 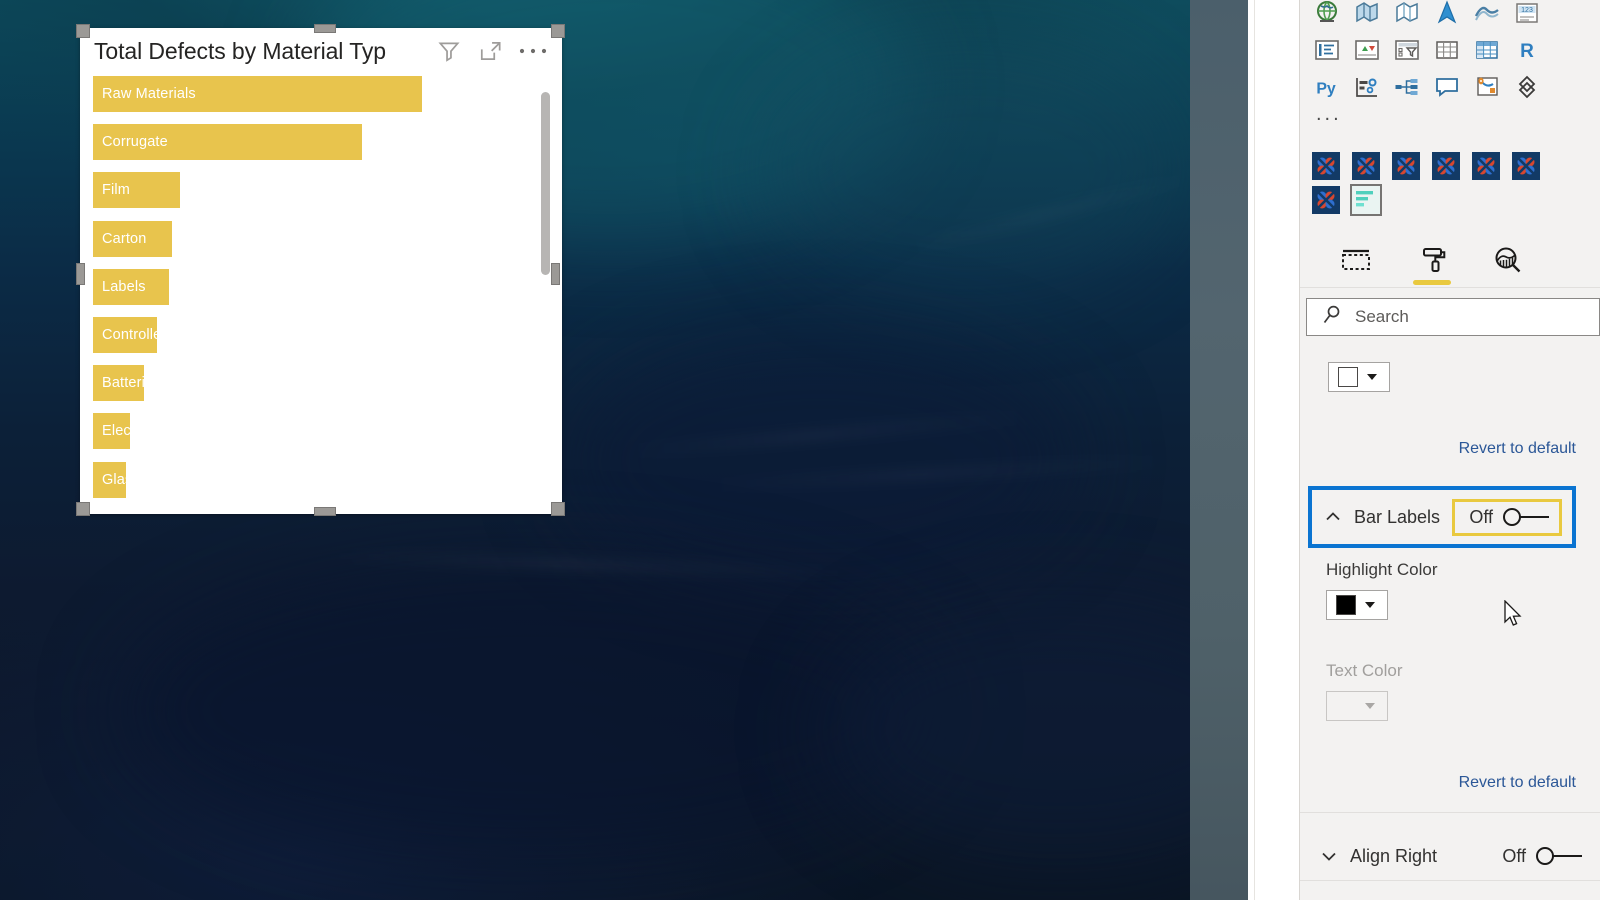 I want to click on bar-row: Electronics, so click(x=313, y=437).